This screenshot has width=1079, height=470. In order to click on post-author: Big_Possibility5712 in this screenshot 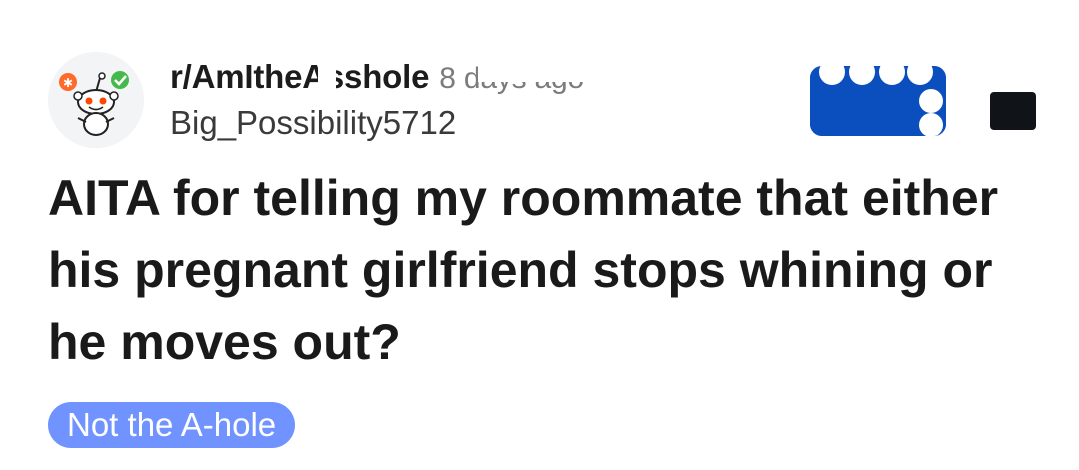, I will do `click(313, 123)`.